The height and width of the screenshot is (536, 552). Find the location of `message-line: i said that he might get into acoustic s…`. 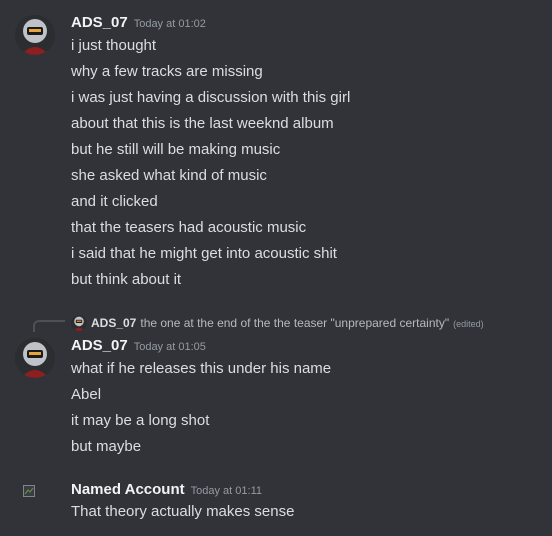

message-line: i said that he might get into acoustic s… is located at coordinates (204, 253).